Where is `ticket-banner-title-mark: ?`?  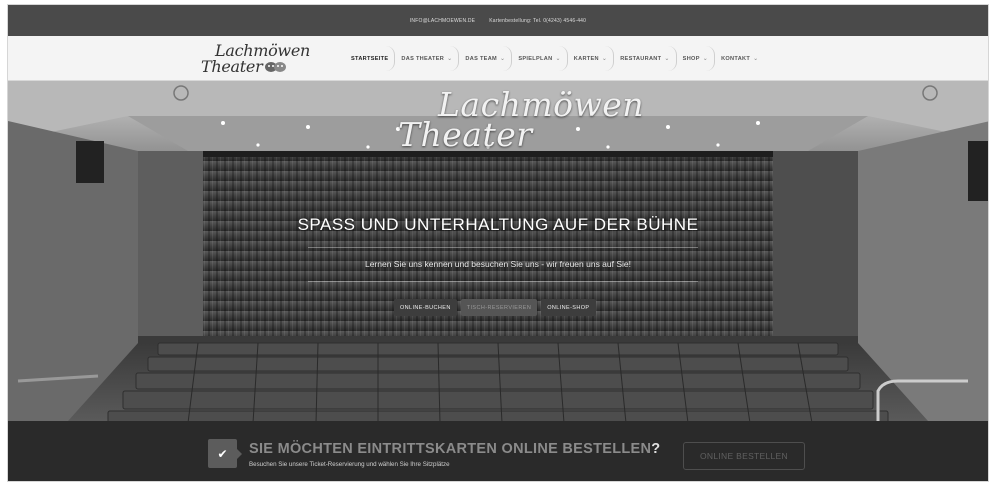
ticket-banner-title-mark: ? is located at coordinates (656, 449).